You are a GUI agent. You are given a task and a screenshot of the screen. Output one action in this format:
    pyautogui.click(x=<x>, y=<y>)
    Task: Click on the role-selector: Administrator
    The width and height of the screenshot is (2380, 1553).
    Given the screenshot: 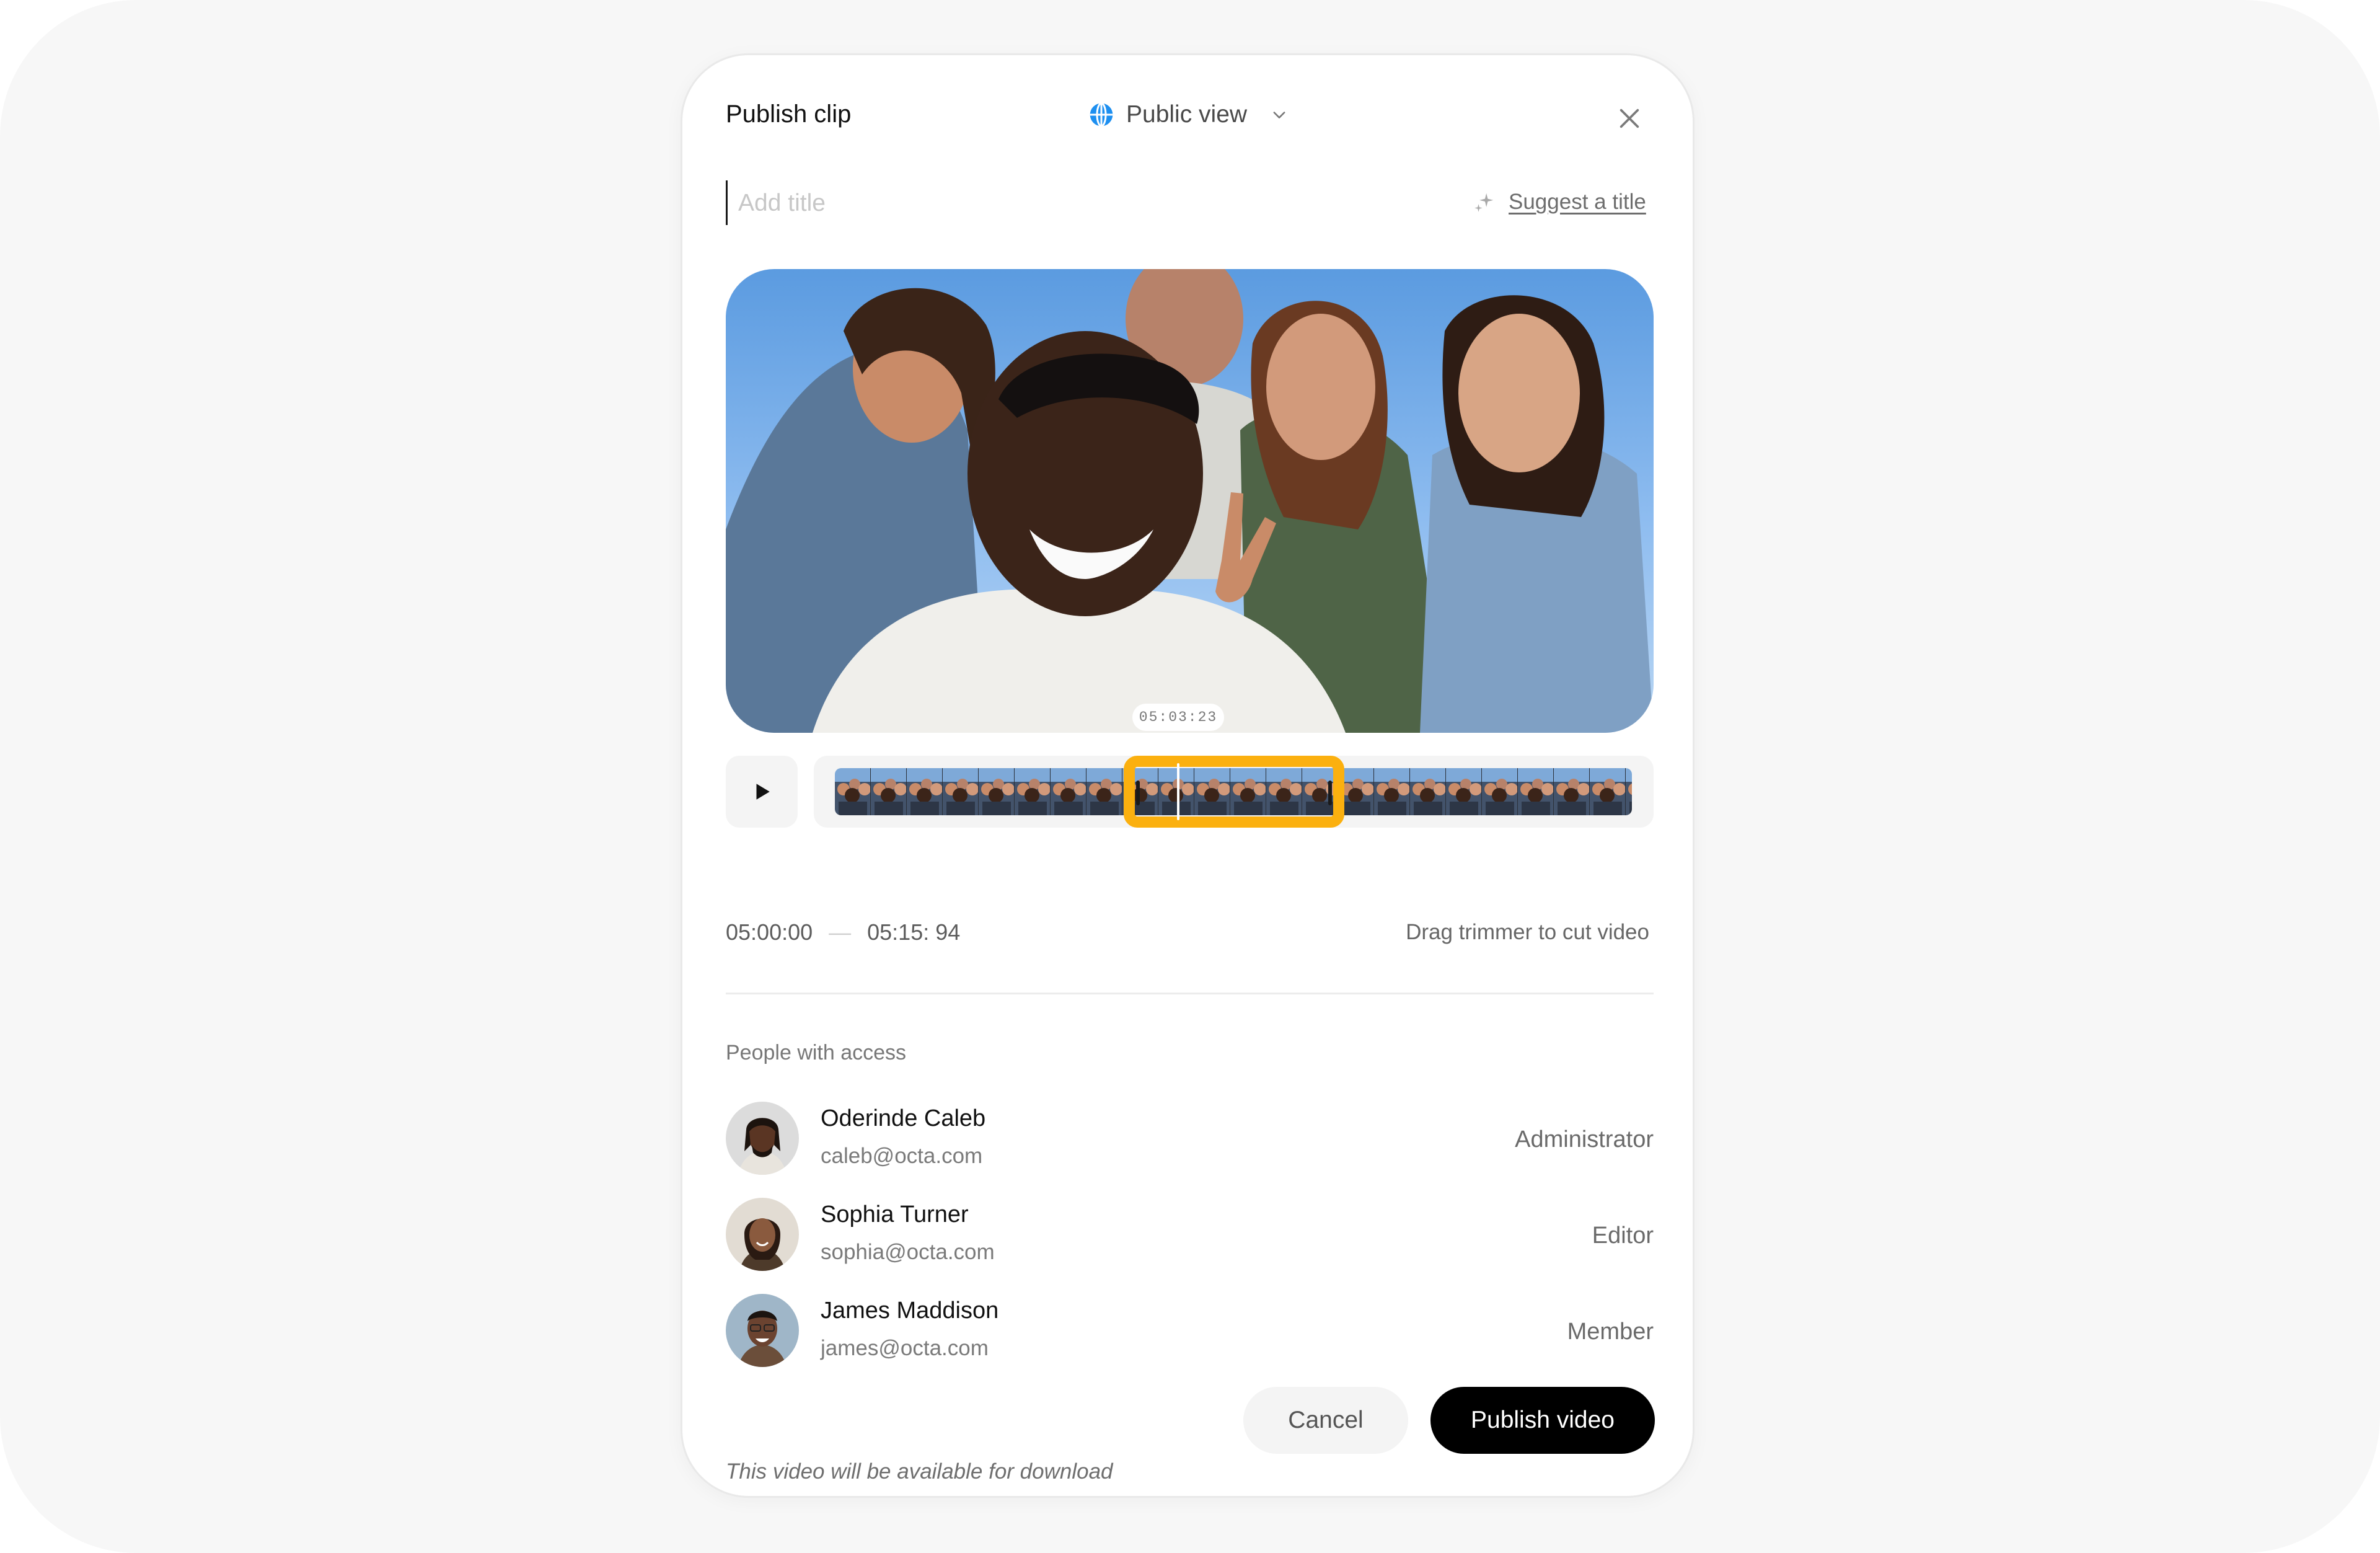 What is the action you would take?
    pyautogui.click(x=1584, y=1139)
    